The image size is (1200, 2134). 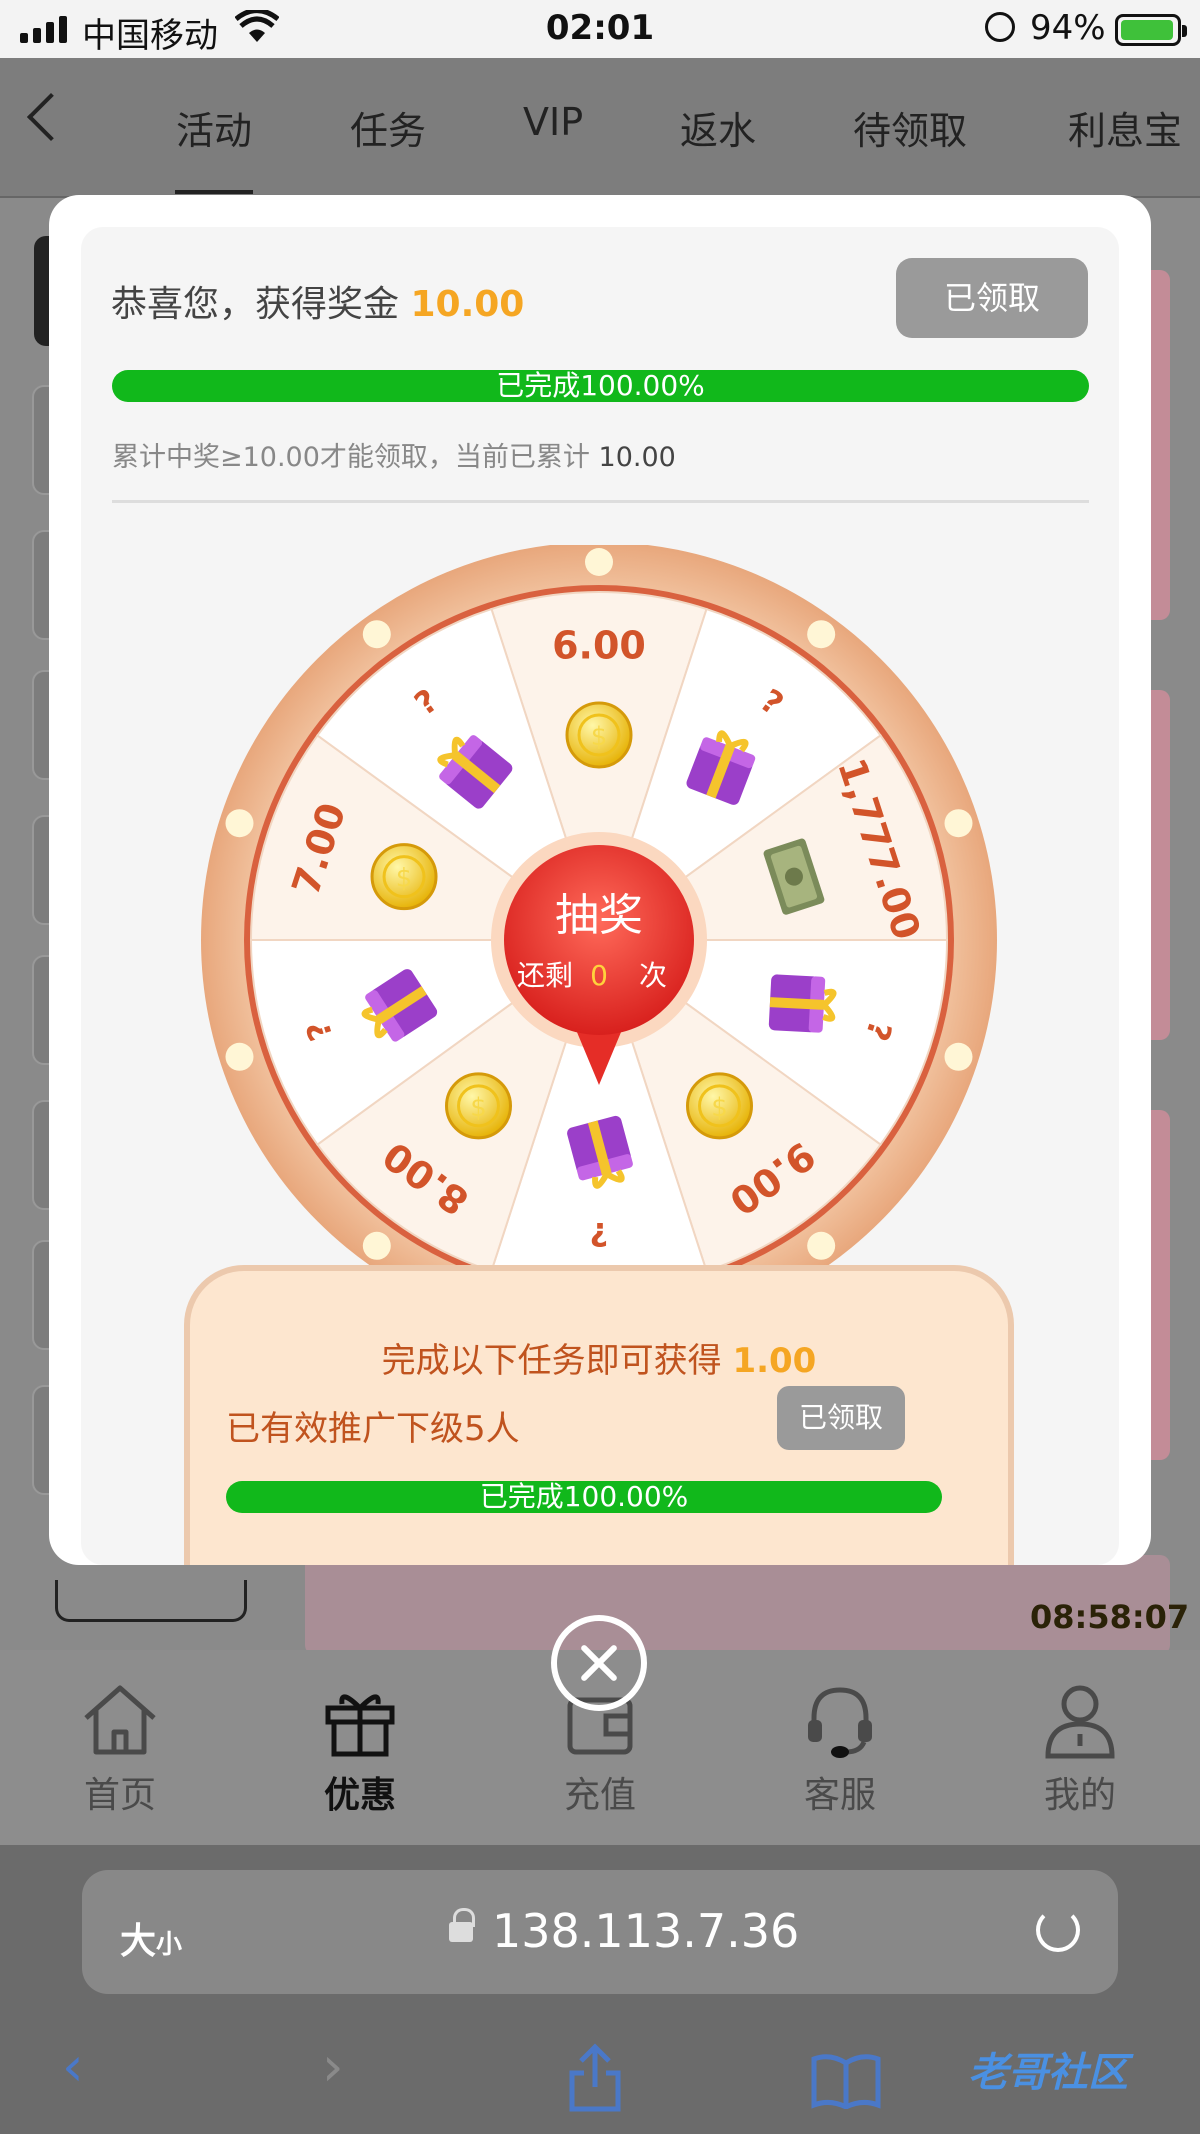 I want to click on status-bar: 中国移动 02:01 94%, so click(x=600, y=29).